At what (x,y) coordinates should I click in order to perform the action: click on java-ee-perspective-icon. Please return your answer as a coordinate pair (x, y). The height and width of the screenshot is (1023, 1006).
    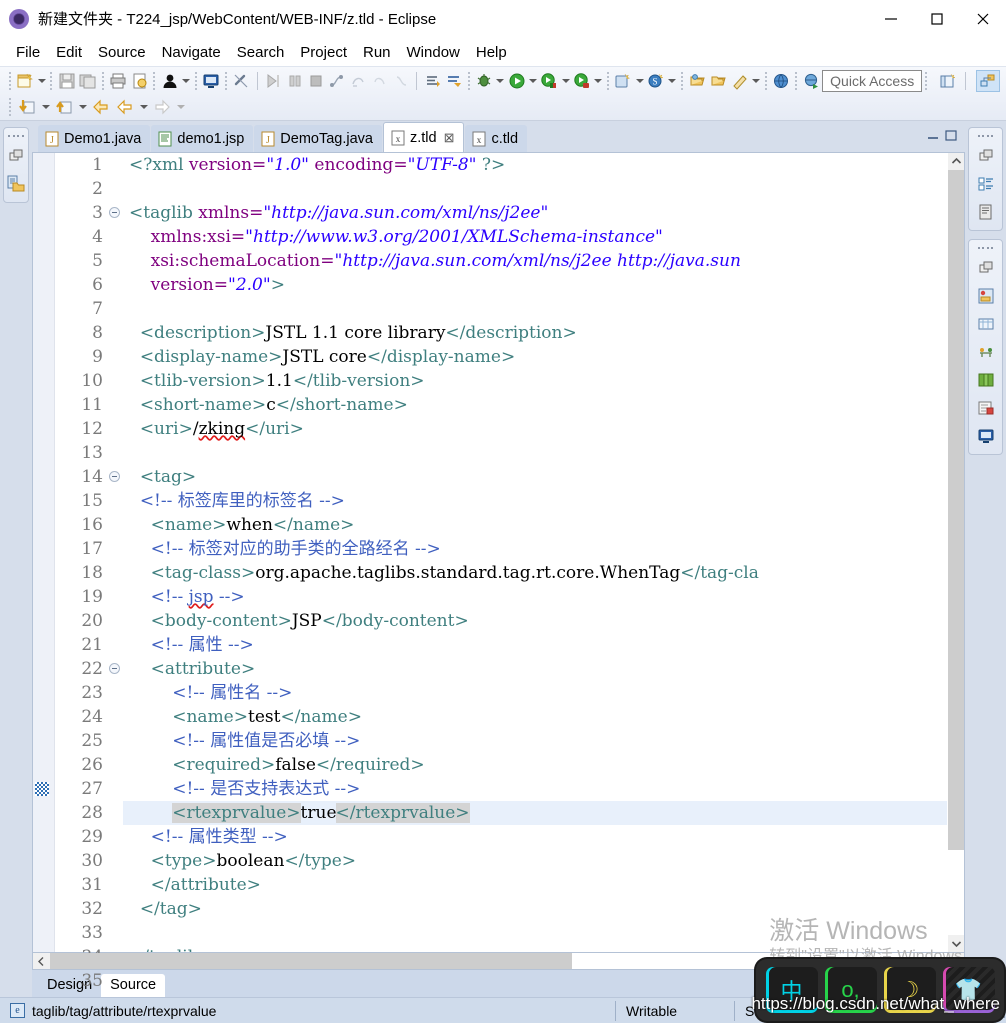
    Looking at the image, I should click on (988, 81).